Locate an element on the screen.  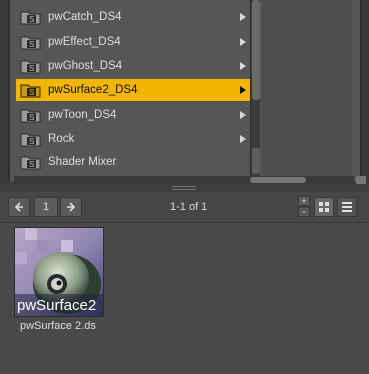
grid-view-button is located at coordinates (324, 207).